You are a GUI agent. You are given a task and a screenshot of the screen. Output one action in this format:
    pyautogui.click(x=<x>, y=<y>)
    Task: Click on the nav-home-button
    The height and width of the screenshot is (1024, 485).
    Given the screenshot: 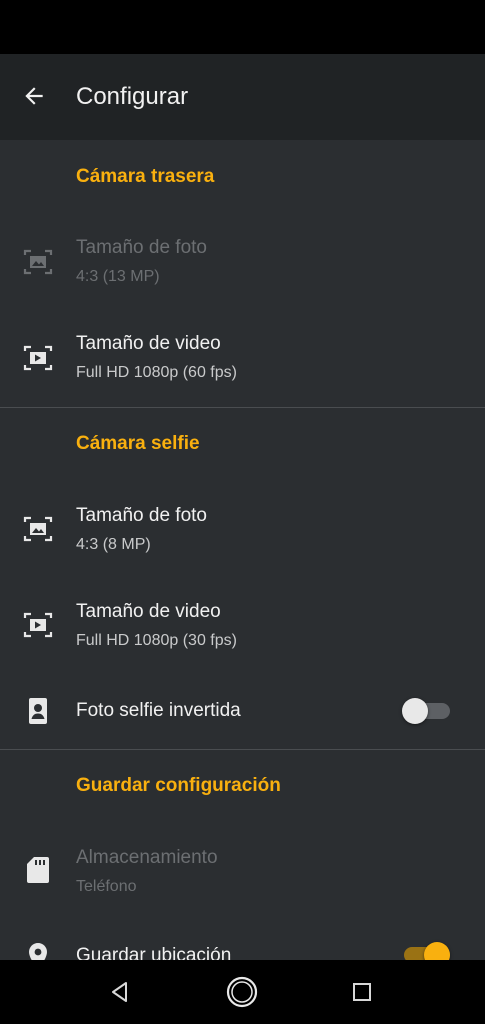 What is the action you would take?
    pyautogui.click(x=242, y=992)
    